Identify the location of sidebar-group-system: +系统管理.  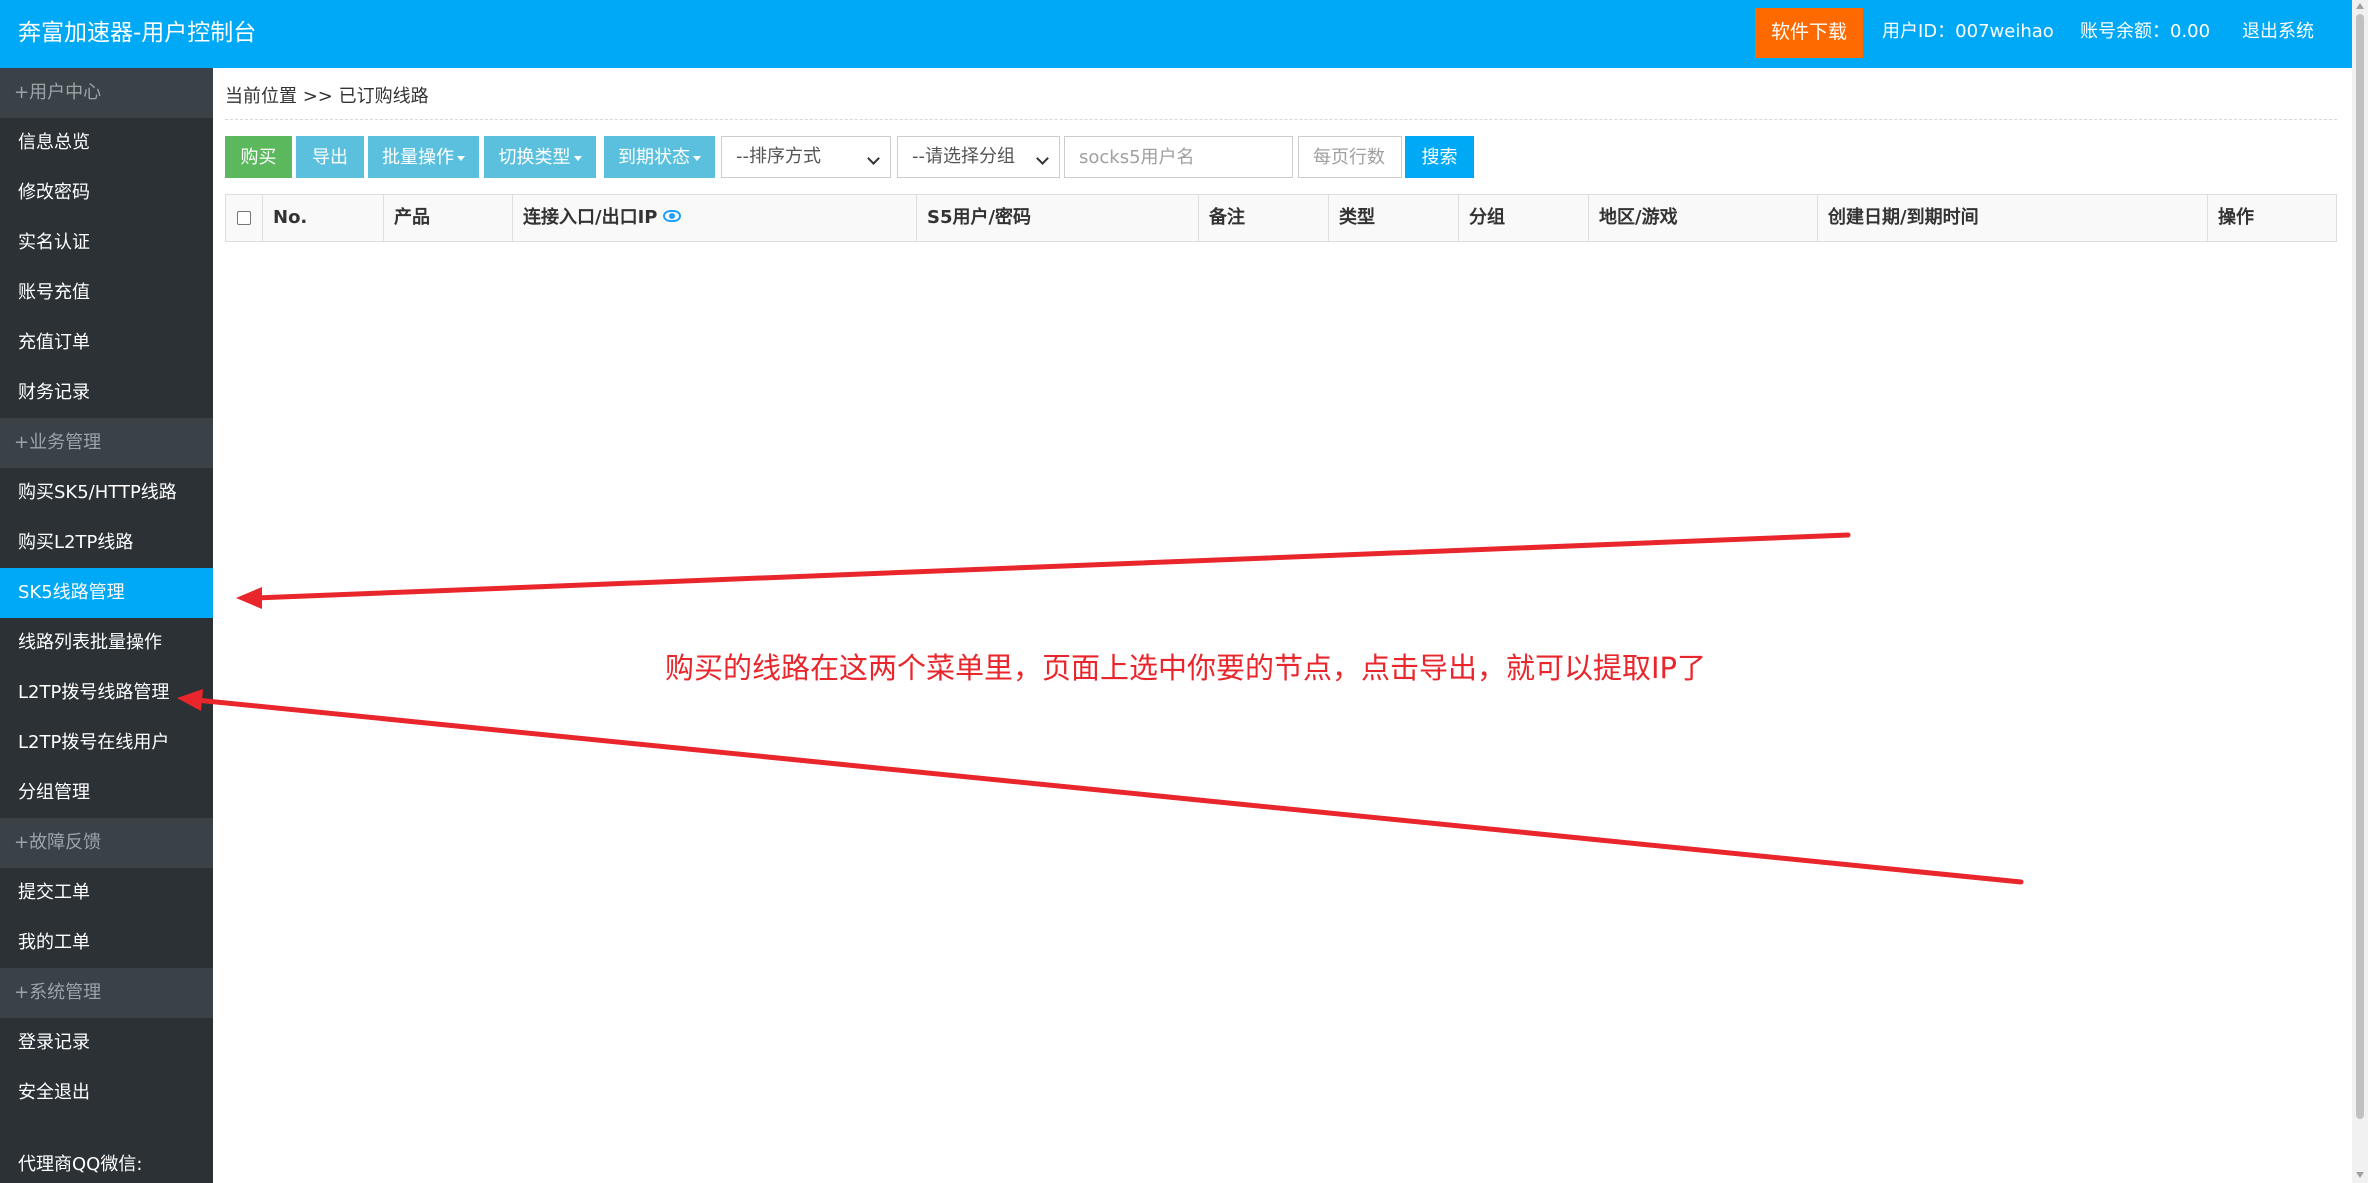
(106, 993).